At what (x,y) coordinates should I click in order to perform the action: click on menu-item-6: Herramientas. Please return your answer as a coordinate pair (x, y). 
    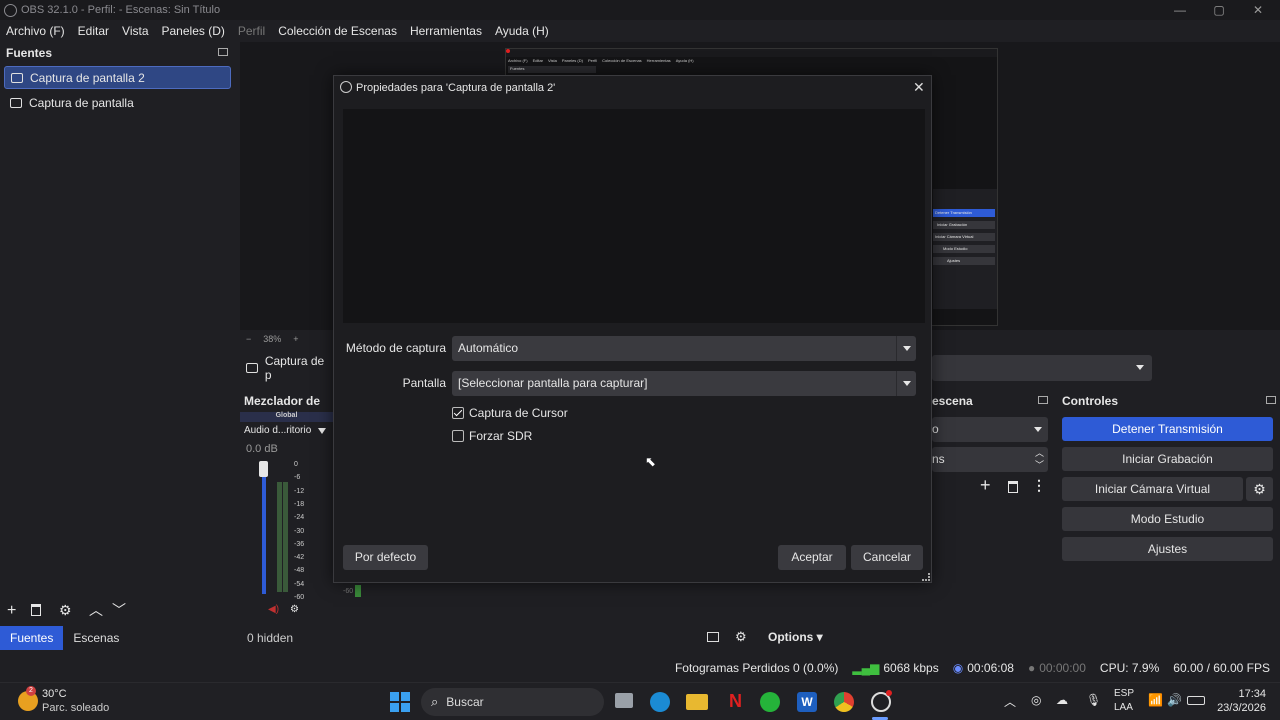
    Looking at the image, I should click on (446, 31).